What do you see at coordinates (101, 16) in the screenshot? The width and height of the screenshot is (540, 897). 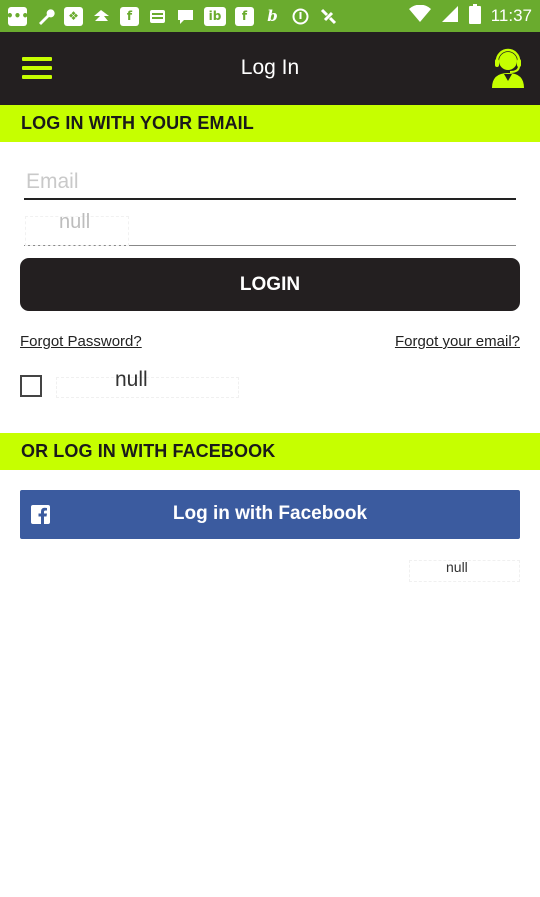 I see `zillow-icon` at bounding box center [101, 16].